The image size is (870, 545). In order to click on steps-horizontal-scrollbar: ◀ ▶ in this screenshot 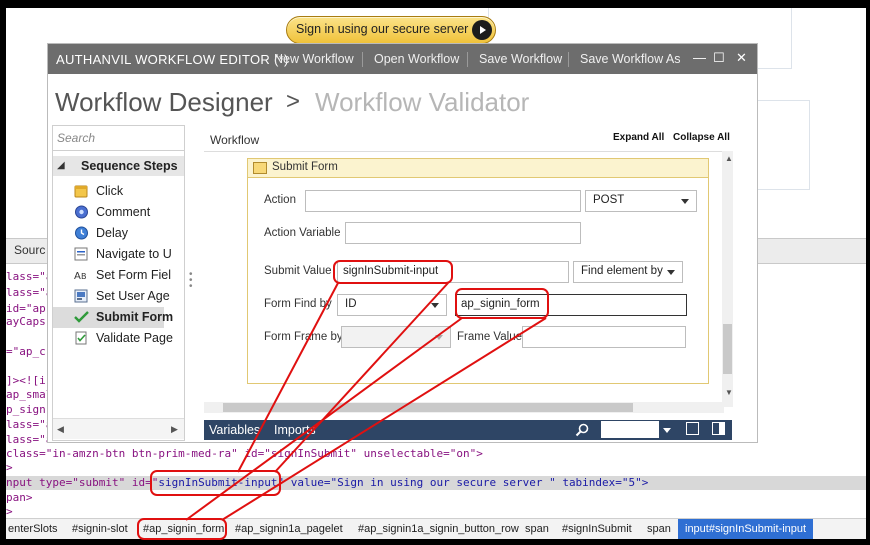, I will do `click(118, 428)`.